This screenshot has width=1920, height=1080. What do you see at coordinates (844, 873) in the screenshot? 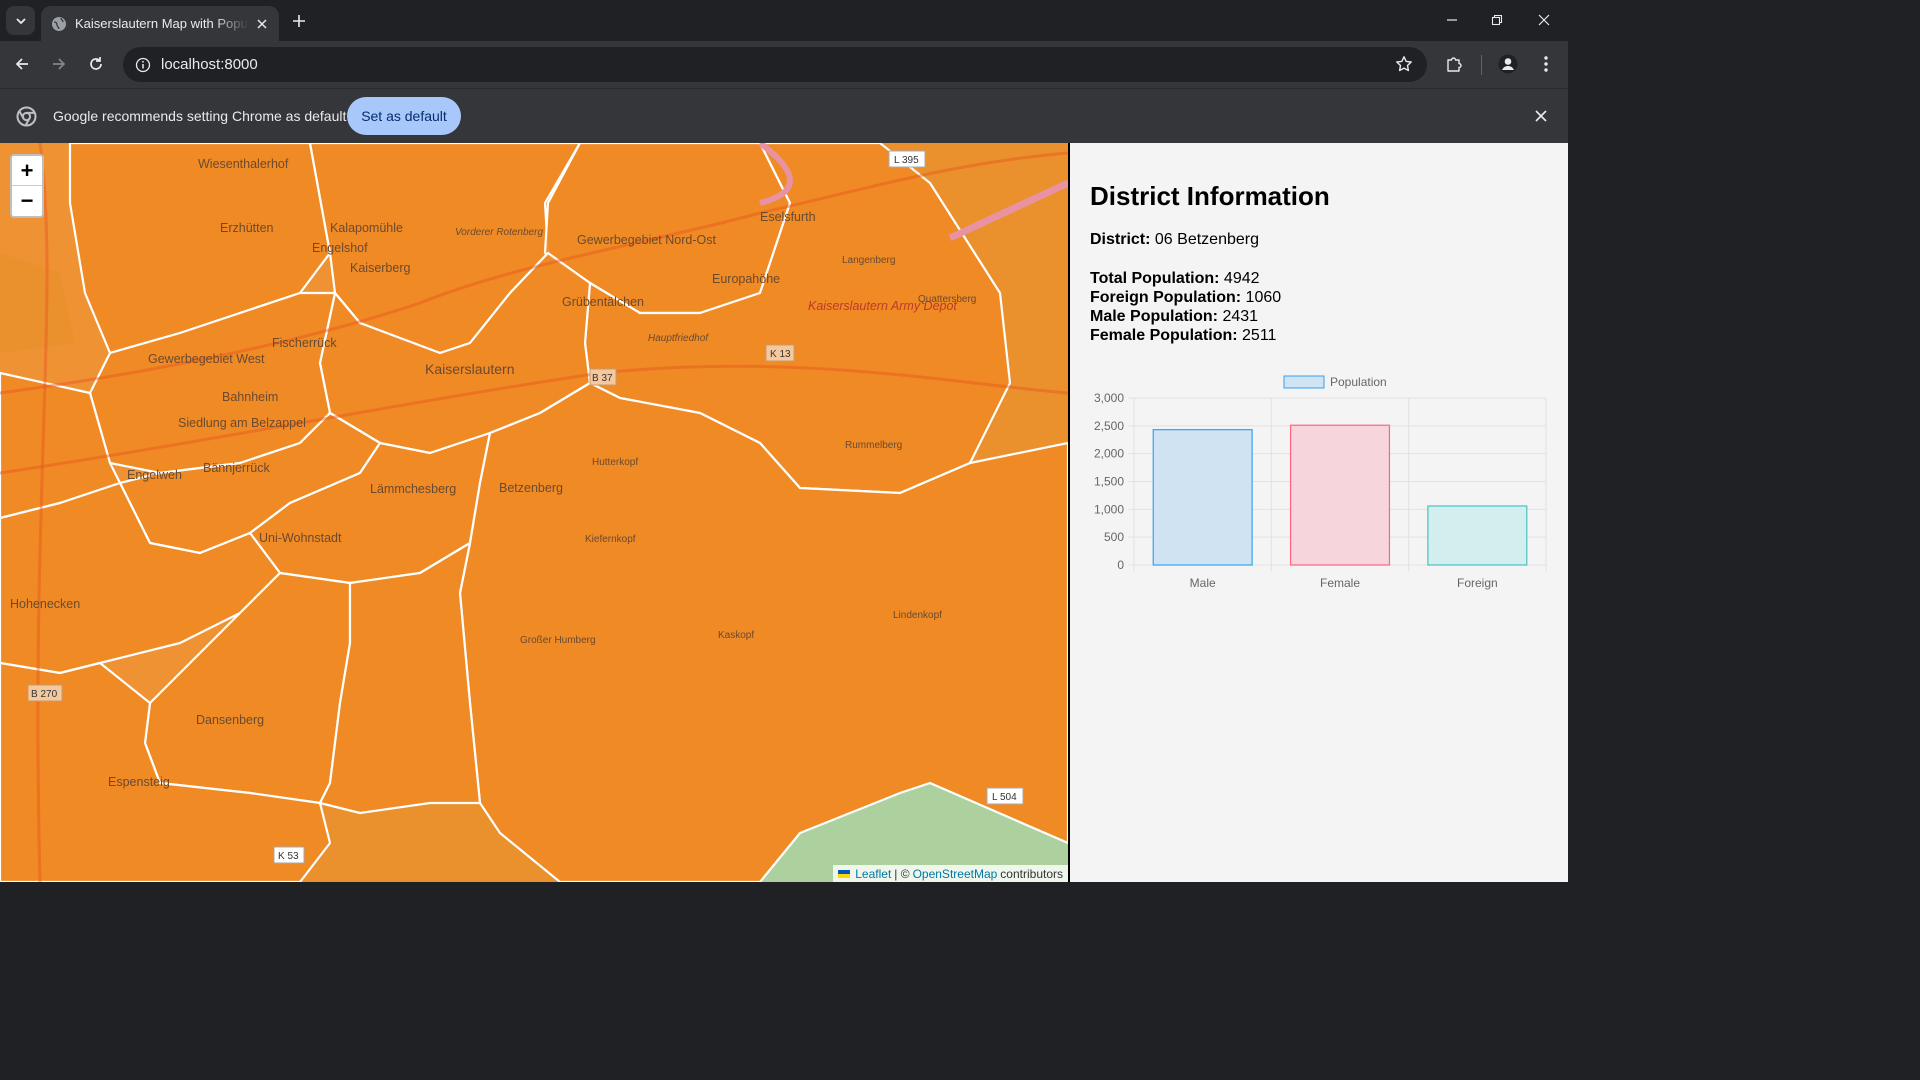
I see `ukraine-flag-icon` at bounding box center [844, 873].